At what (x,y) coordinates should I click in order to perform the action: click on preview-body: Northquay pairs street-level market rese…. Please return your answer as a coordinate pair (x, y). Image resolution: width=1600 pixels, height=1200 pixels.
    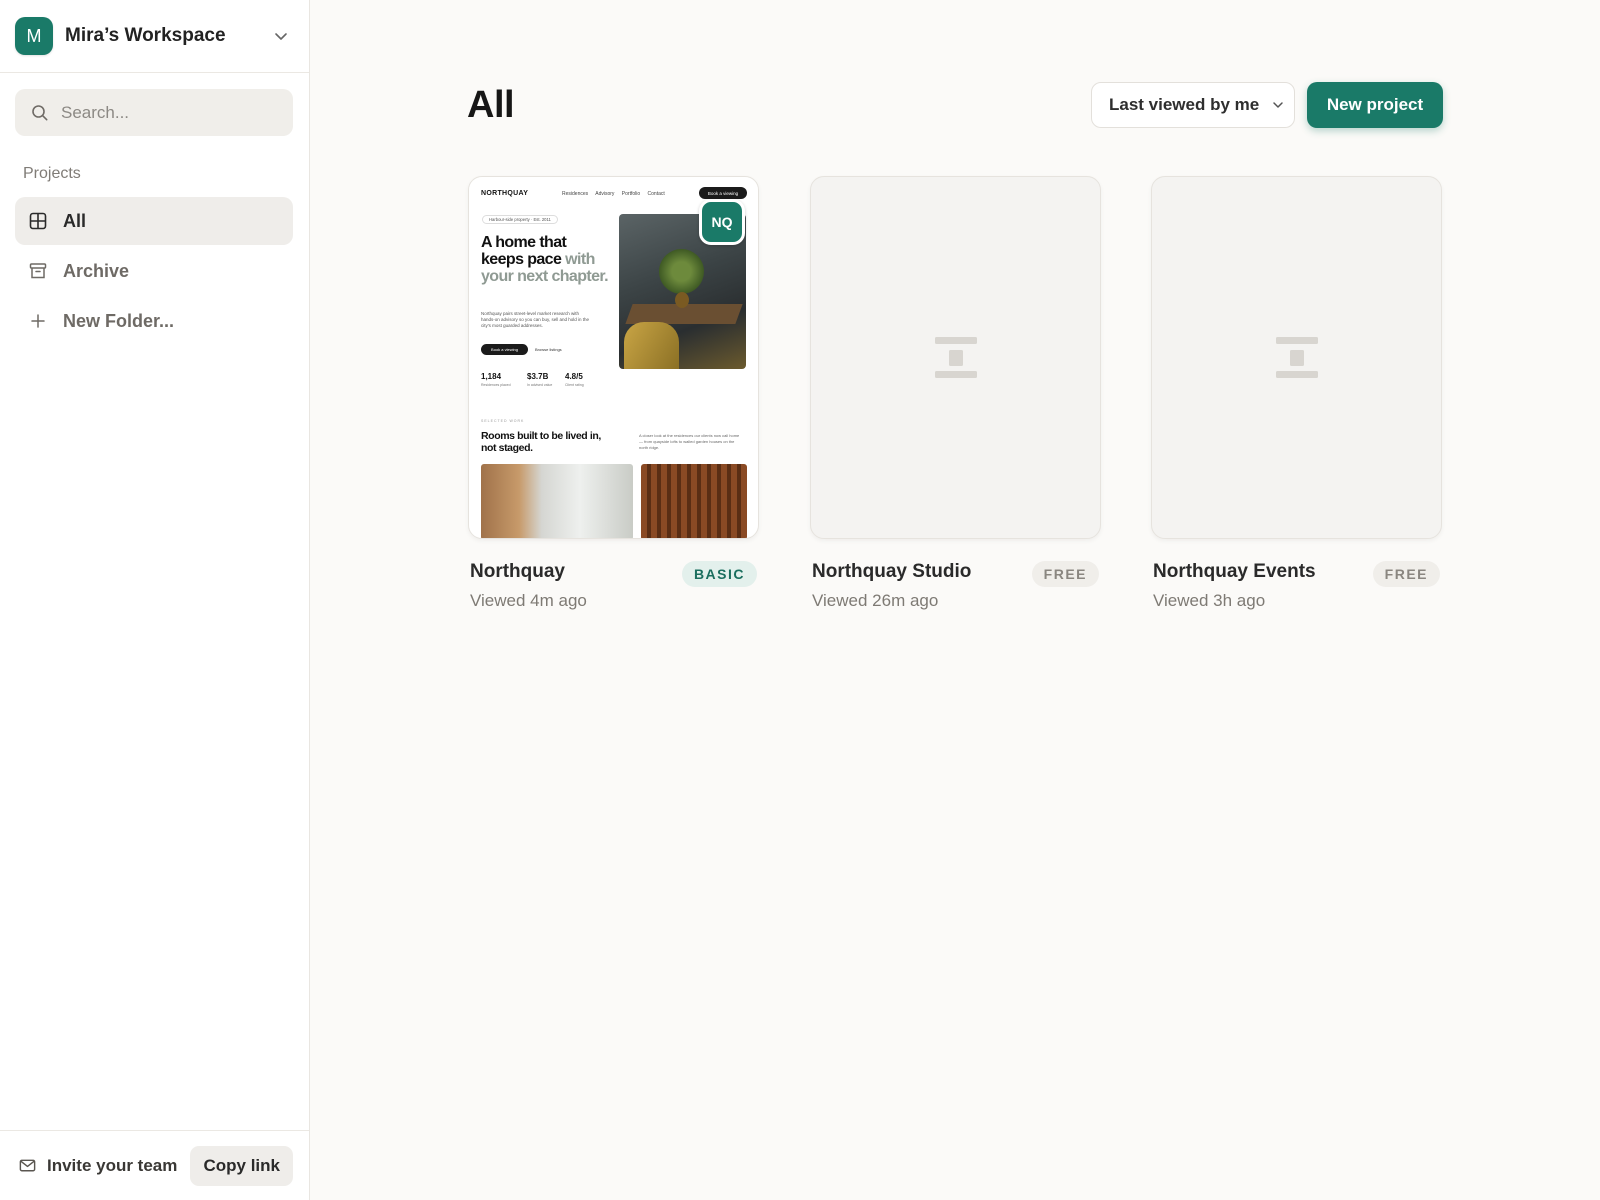
    Looking at the image, I should click on (535, 319).